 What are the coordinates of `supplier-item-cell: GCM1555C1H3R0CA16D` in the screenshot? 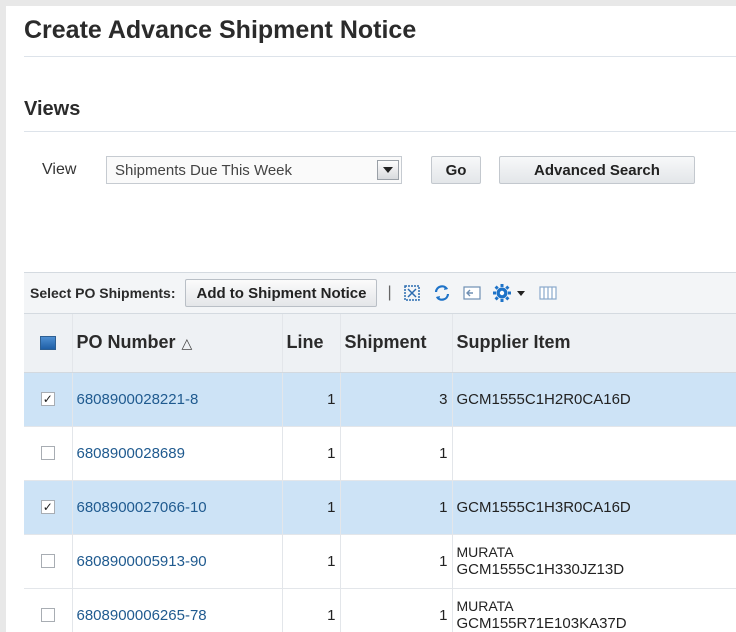 It's located at (594, 507).